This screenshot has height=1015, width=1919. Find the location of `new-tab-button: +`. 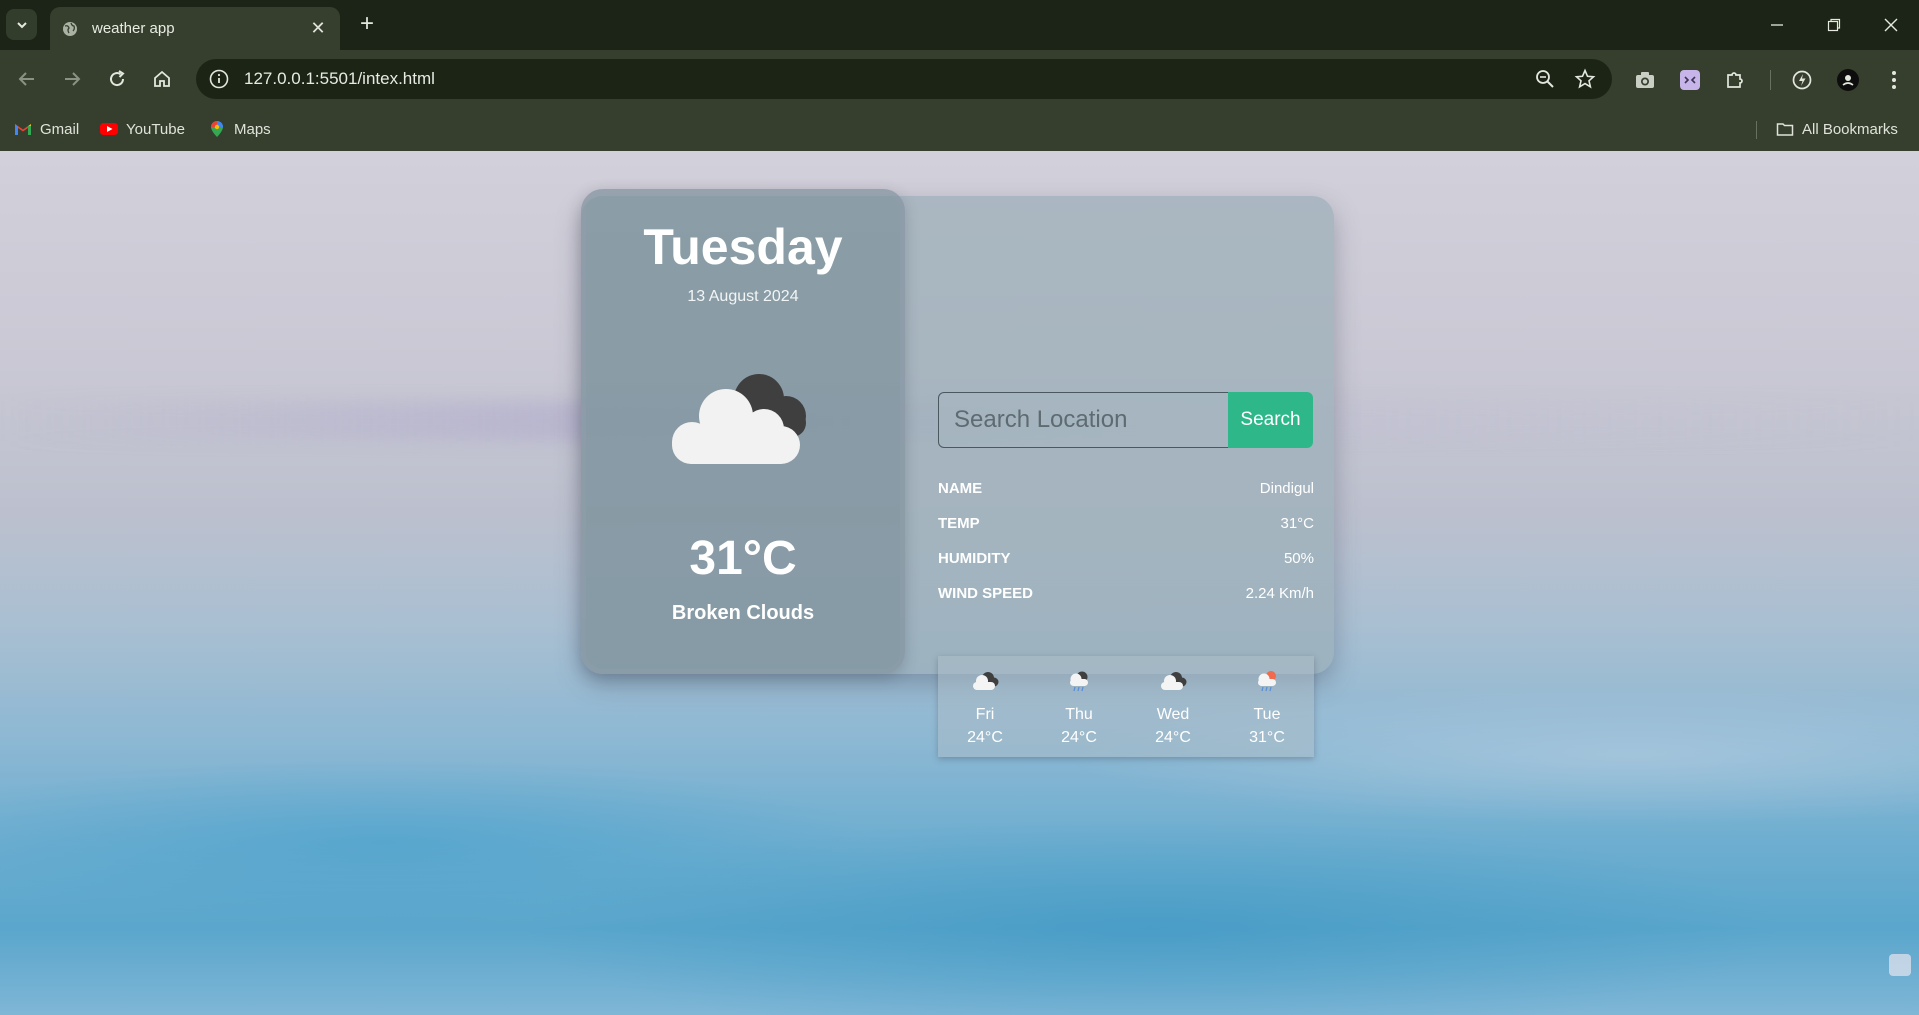

new-tab-button: + is located at coordinates (367, 25).